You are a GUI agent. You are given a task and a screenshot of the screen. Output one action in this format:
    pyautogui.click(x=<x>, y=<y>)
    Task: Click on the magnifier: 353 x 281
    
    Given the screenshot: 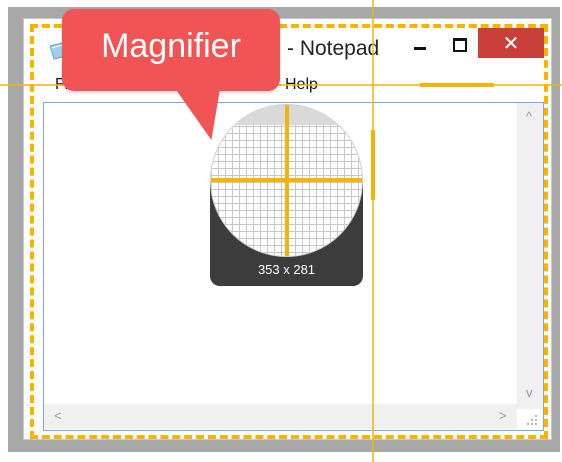 What is the action you would take?
    pyautogui.click(x=286, y=195)
    